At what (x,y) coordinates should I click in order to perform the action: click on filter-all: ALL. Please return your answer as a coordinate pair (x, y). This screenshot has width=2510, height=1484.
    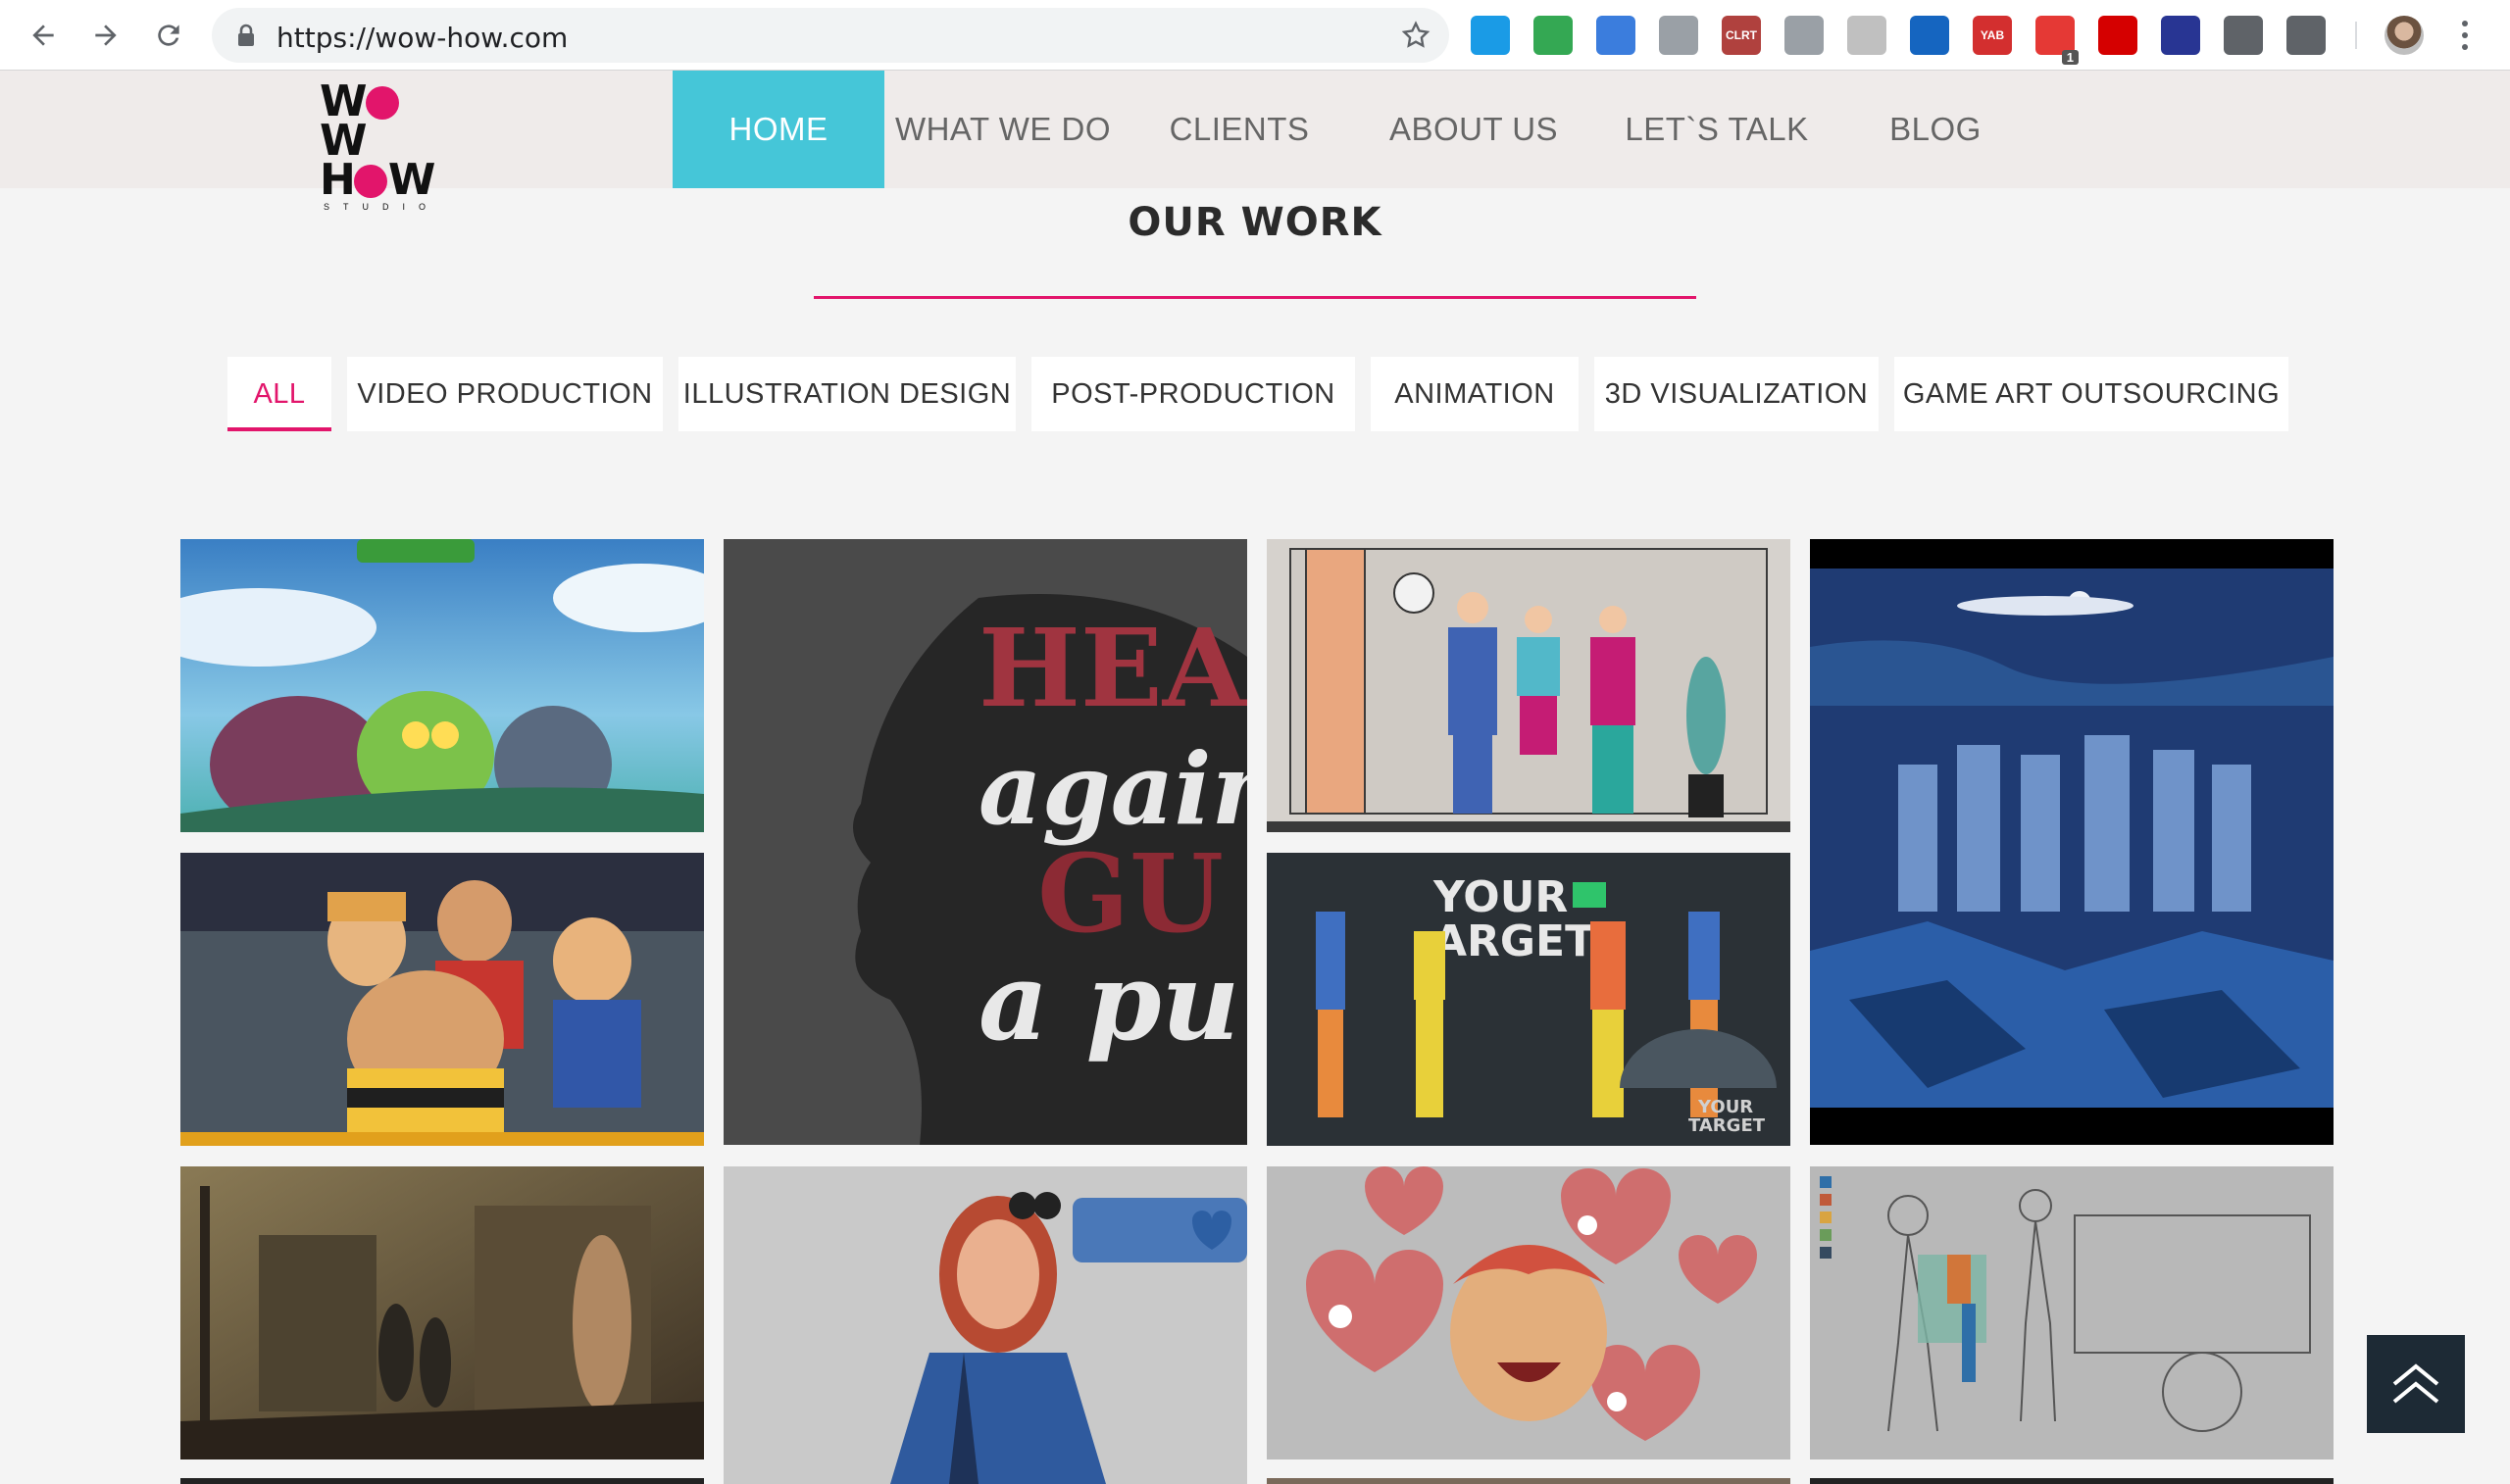
    Looking at the image, I should click on (279, 394).